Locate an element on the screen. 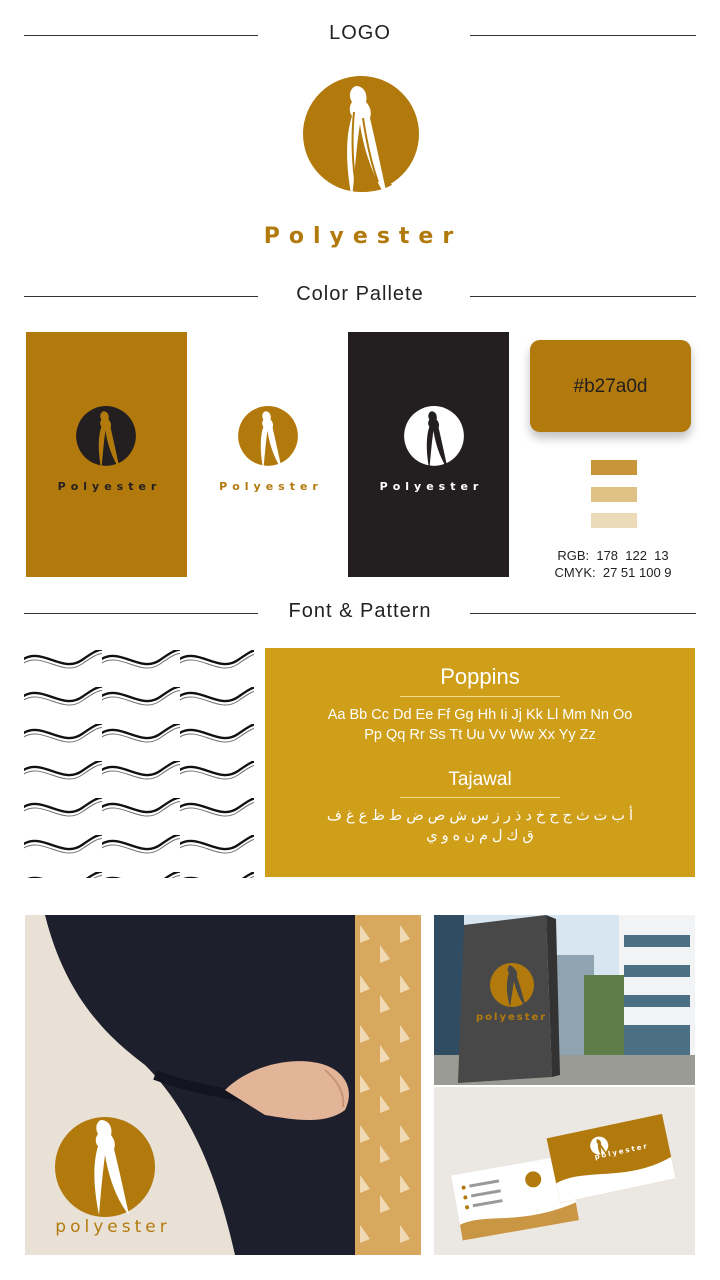 Image resolution: width=720 pixels, height=1280 pixels. main-logo-emblem is located at coordinates (361, 138).